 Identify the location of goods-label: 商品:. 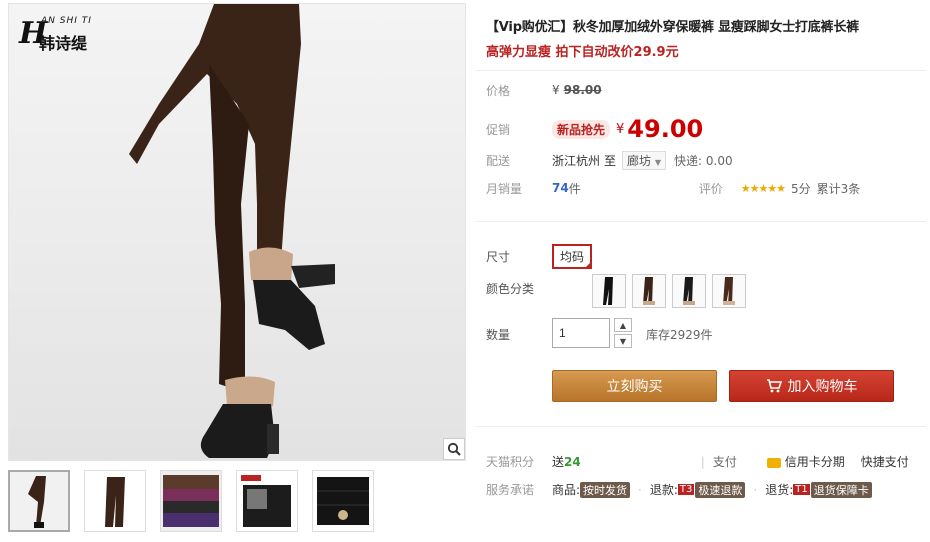
(566, 490).